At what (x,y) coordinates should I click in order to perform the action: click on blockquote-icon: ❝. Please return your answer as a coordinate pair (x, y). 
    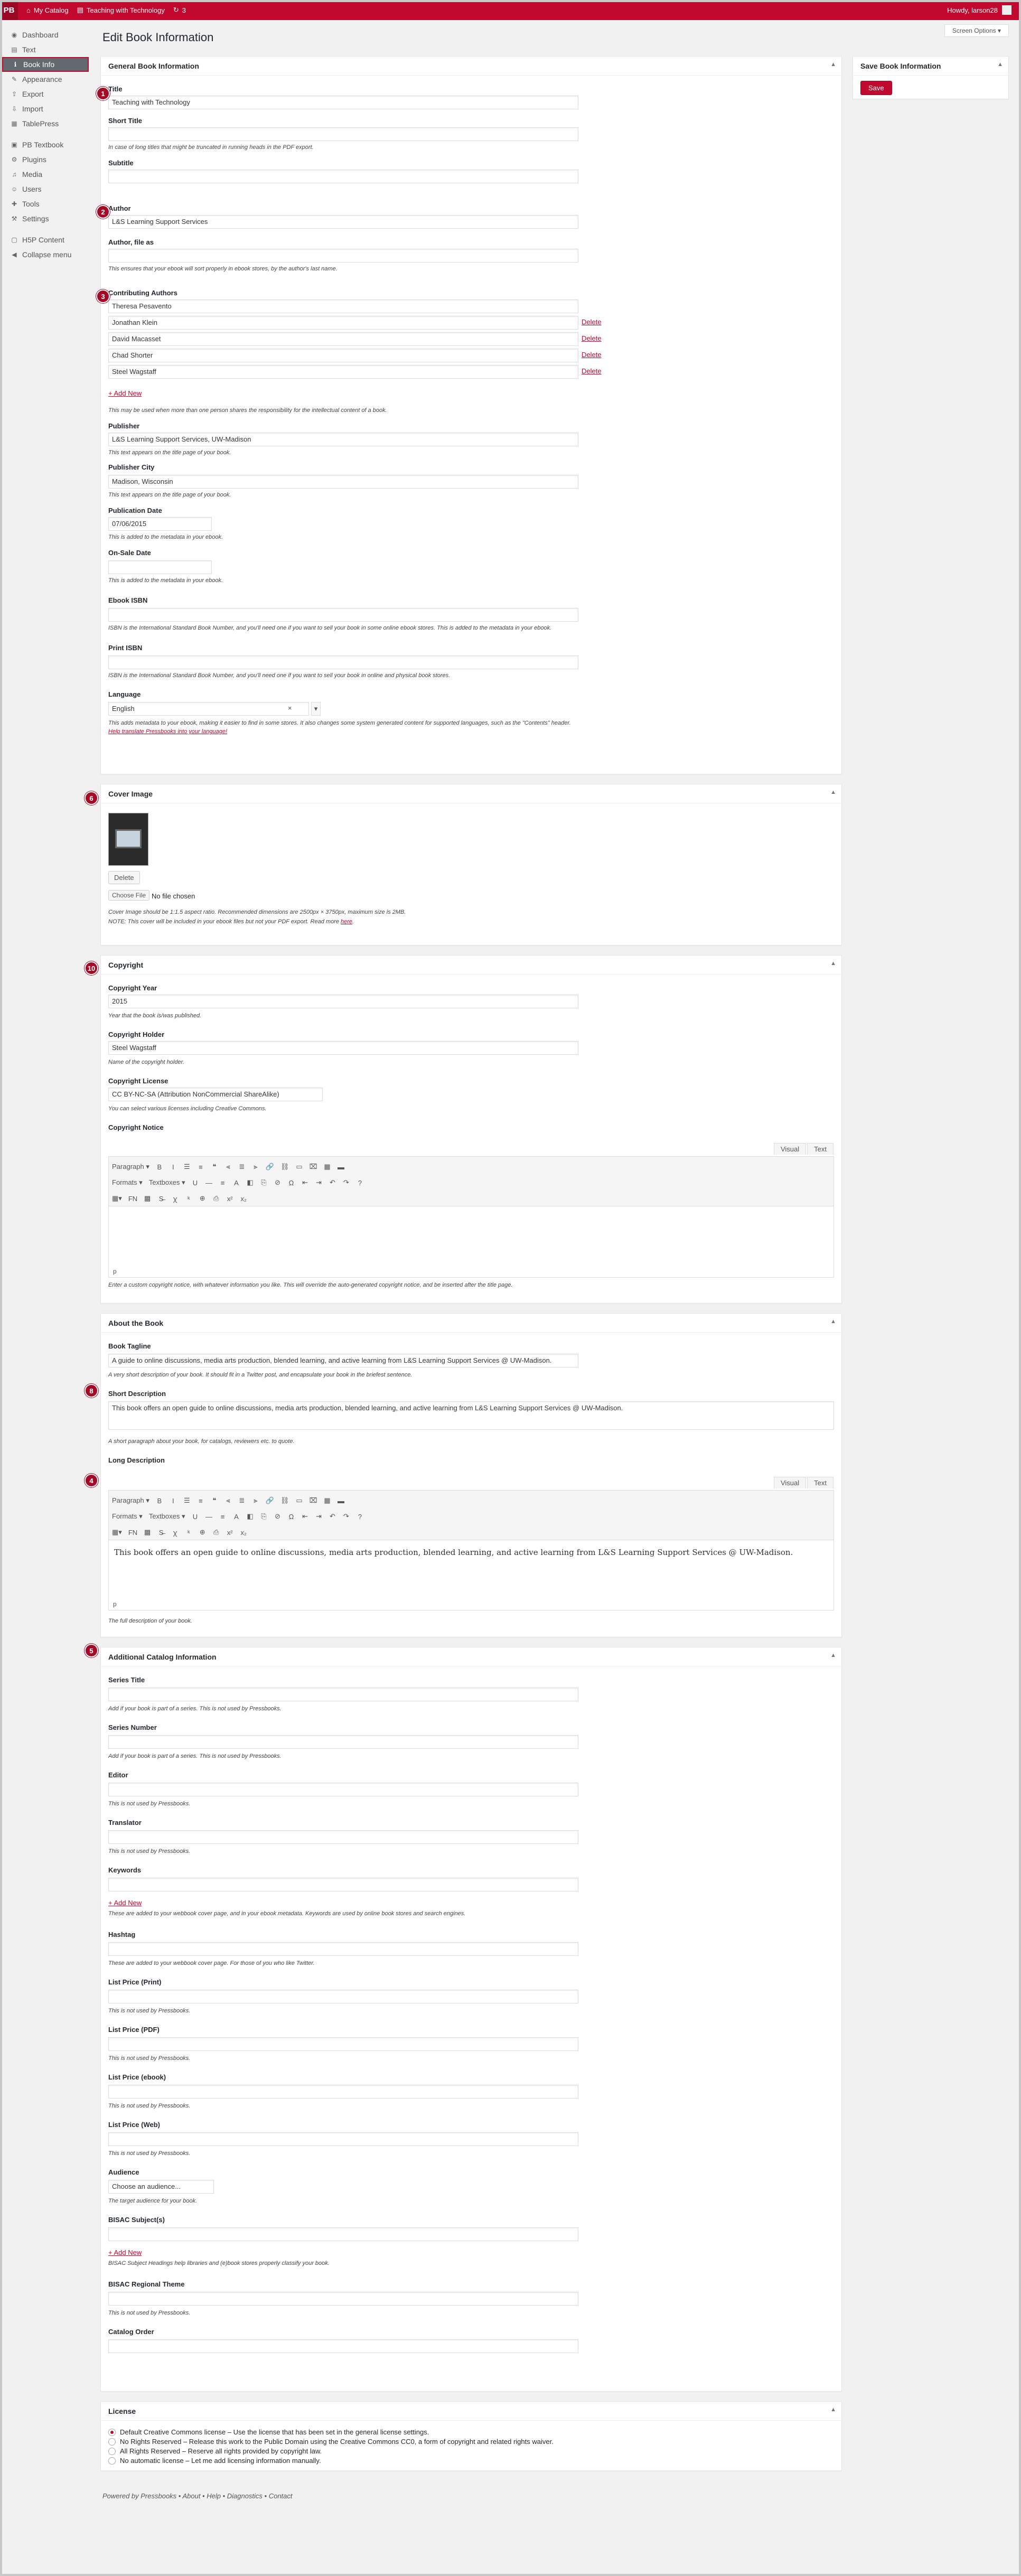
    Looking at the image, I should click on (214, 1167).